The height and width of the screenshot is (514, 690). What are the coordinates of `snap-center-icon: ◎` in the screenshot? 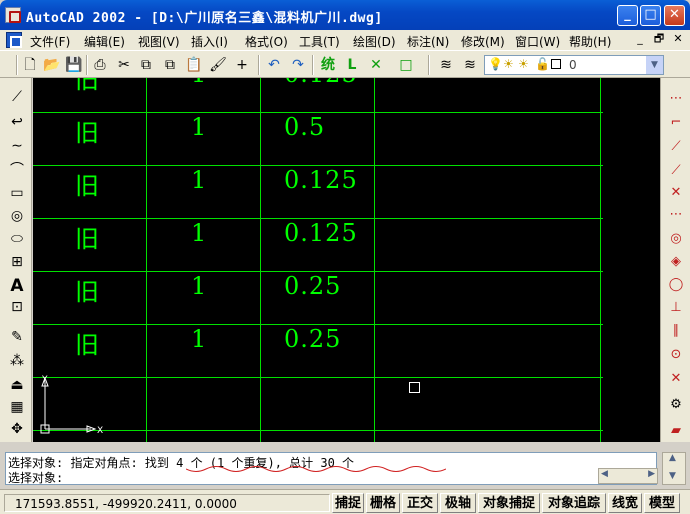 It's located at (676, 239).